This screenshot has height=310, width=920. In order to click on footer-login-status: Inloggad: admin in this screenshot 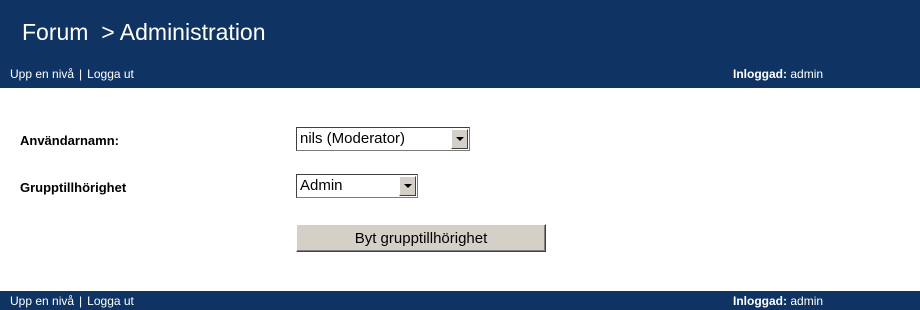, I will do `click(778, 301)`.